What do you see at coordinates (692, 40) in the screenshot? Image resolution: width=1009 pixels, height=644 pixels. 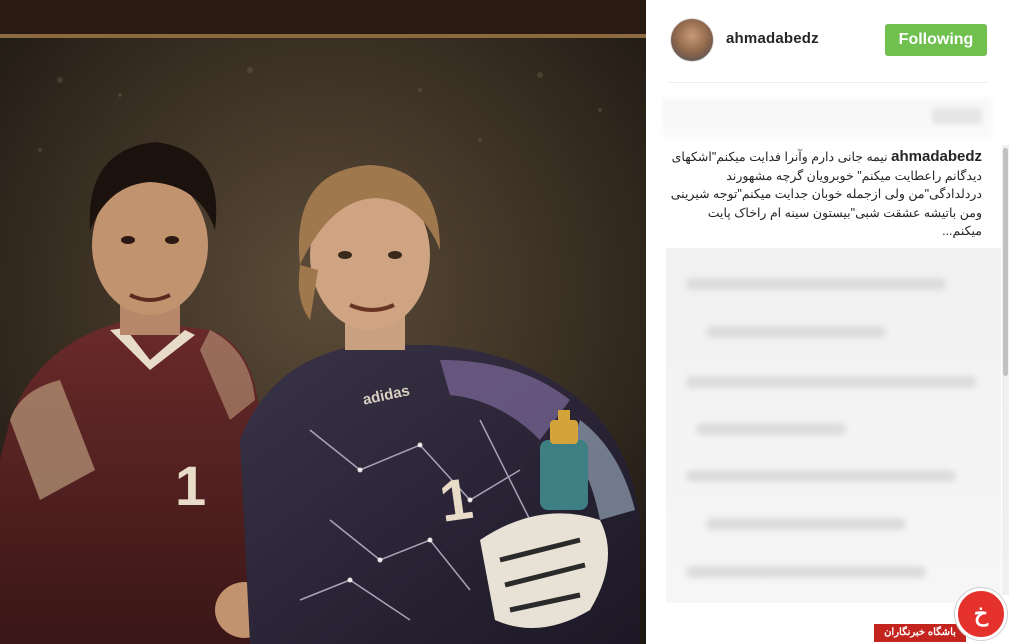 I see `avatar` at bounding box center [692, 40].